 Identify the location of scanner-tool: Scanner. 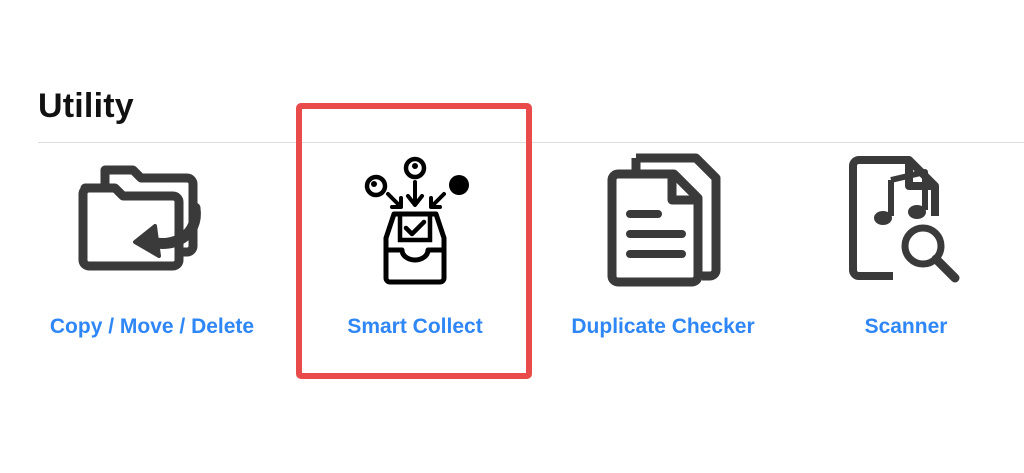
(905, 255).